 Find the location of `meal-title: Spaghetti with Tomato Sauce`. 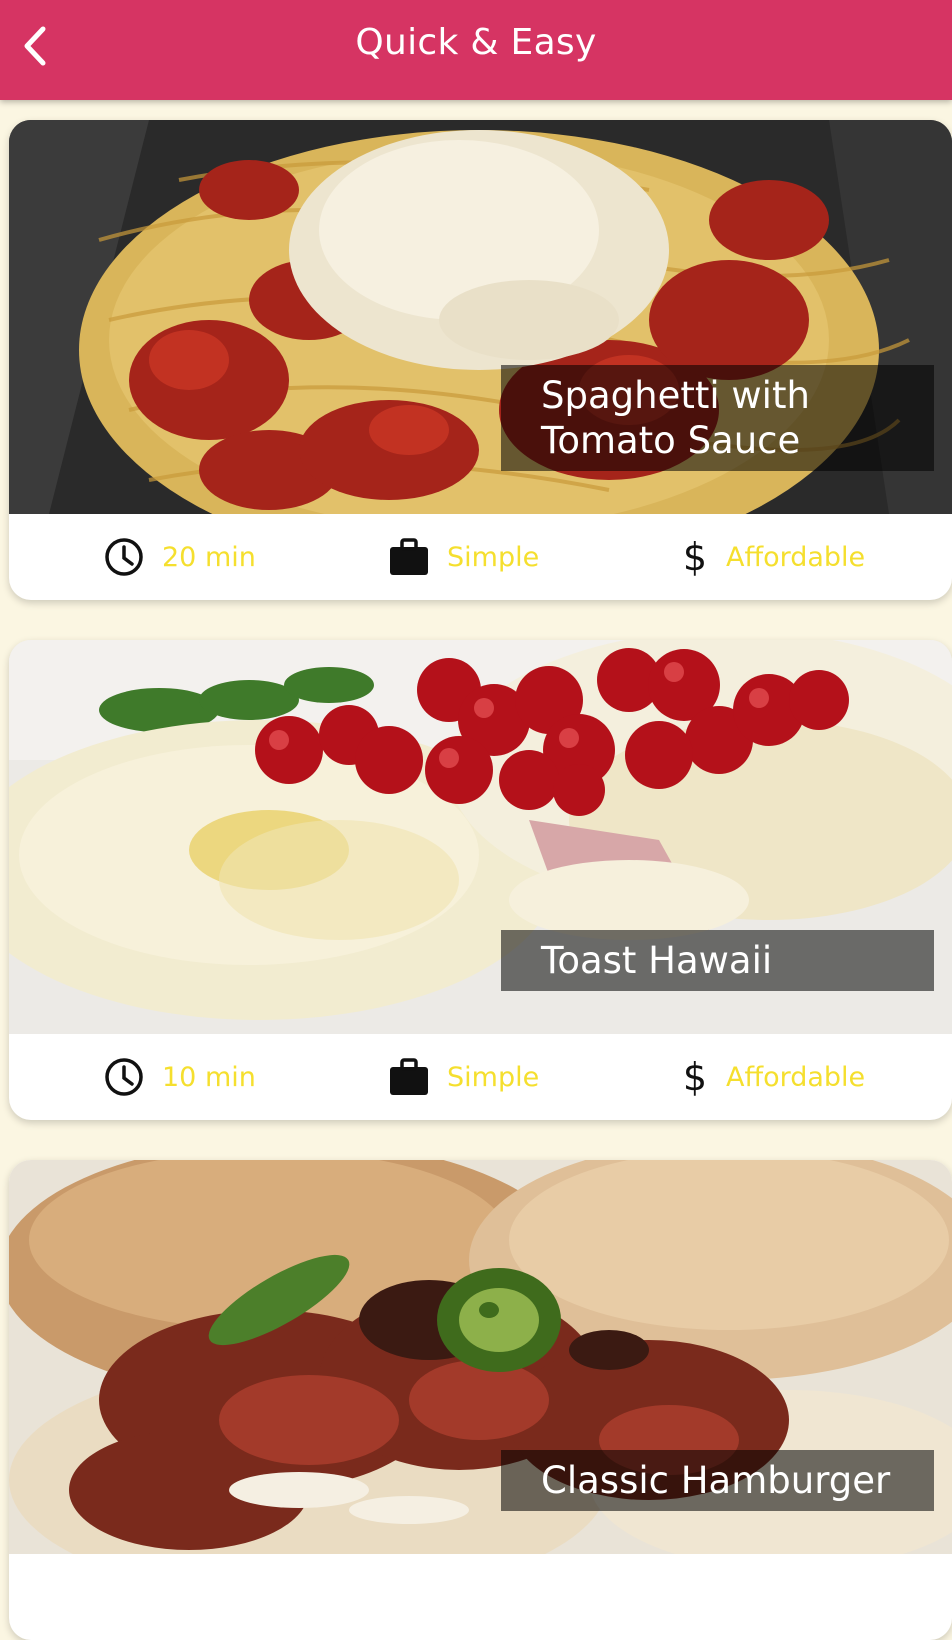

meal-title: Spaghetti with Tomato Sauce is located at coordinates (717, 418).